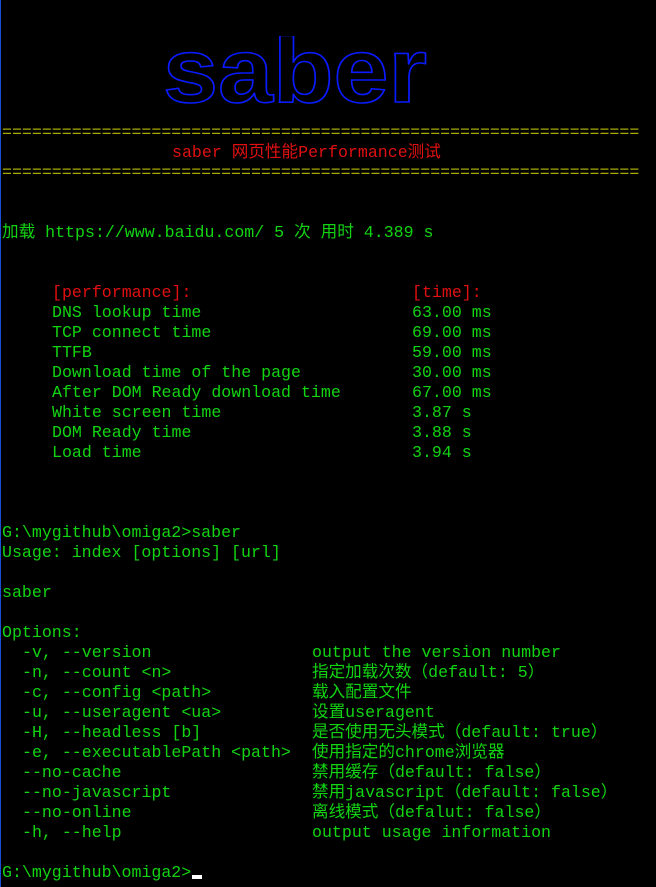  I want to click on perf-metric-value: 63.00 ms, so click(452, 312).